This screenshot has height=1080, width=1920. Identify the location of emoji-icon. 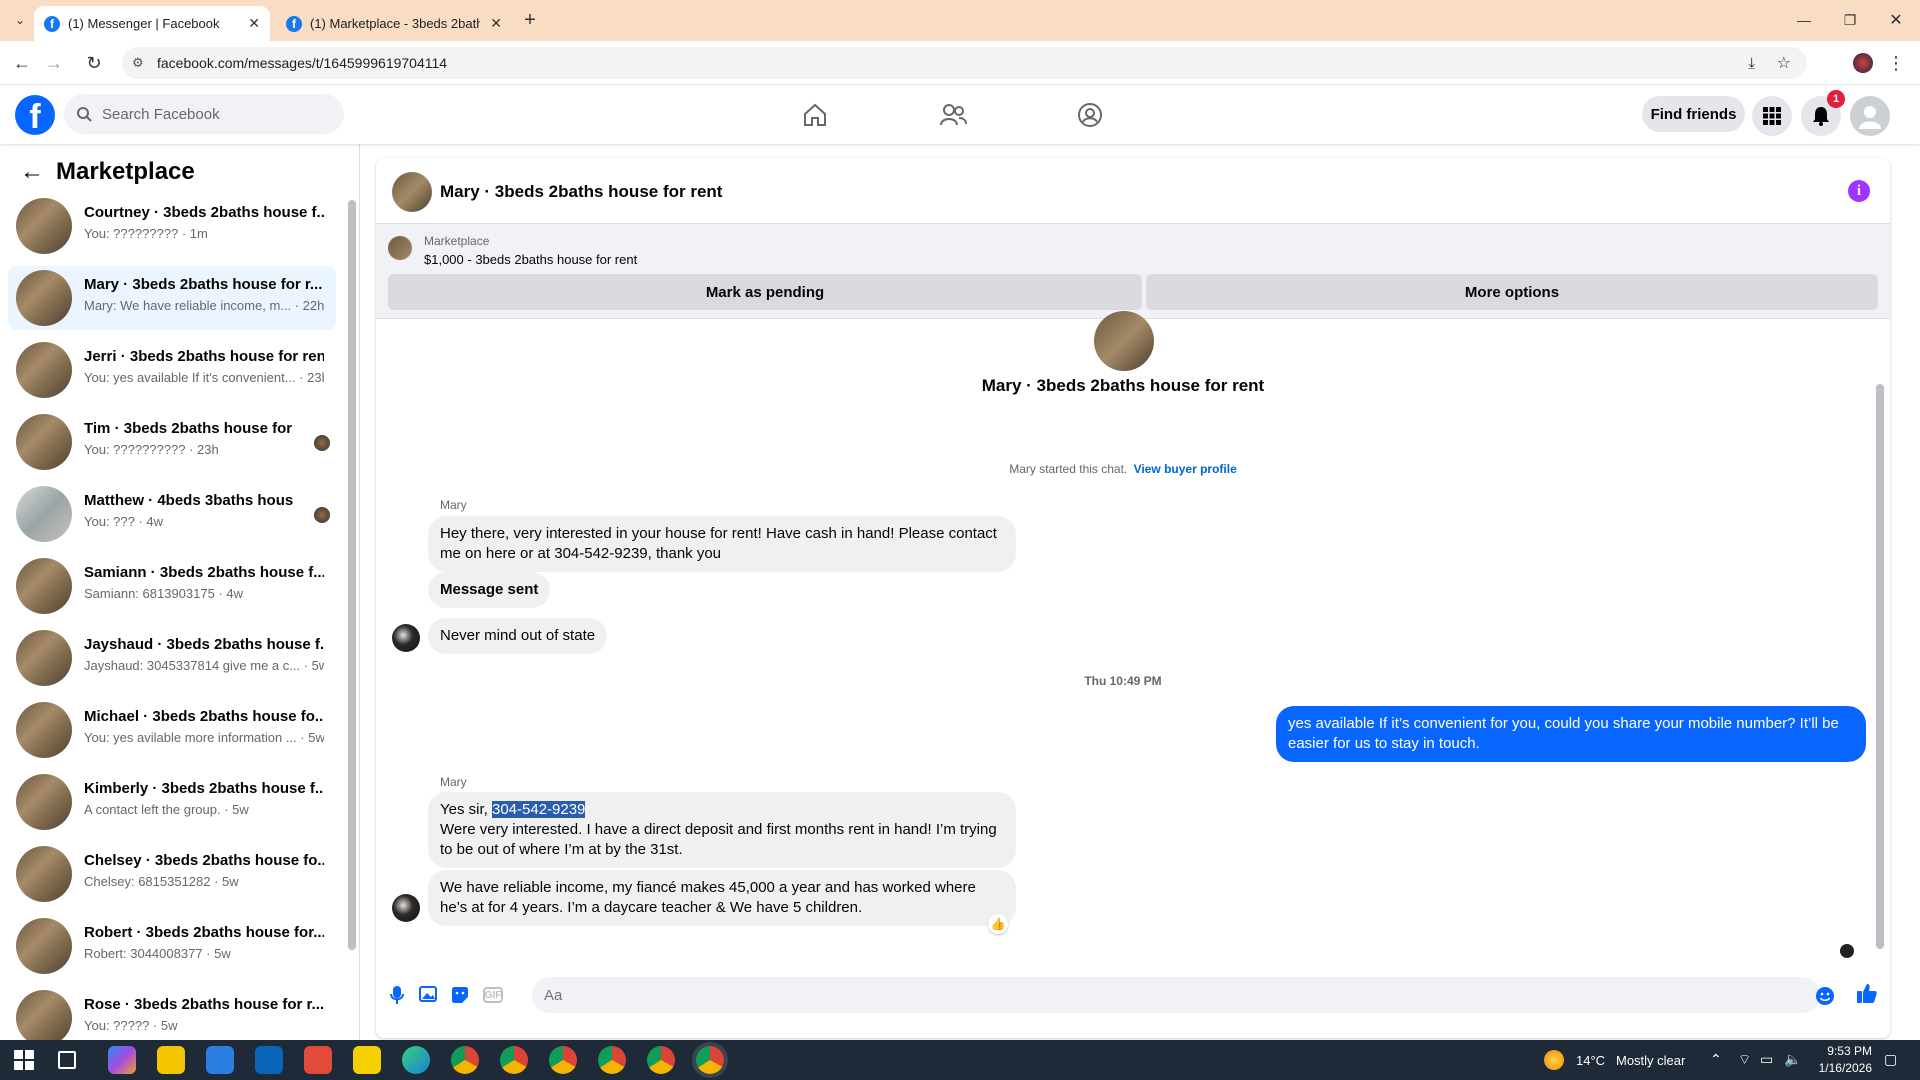
(1825, 996).